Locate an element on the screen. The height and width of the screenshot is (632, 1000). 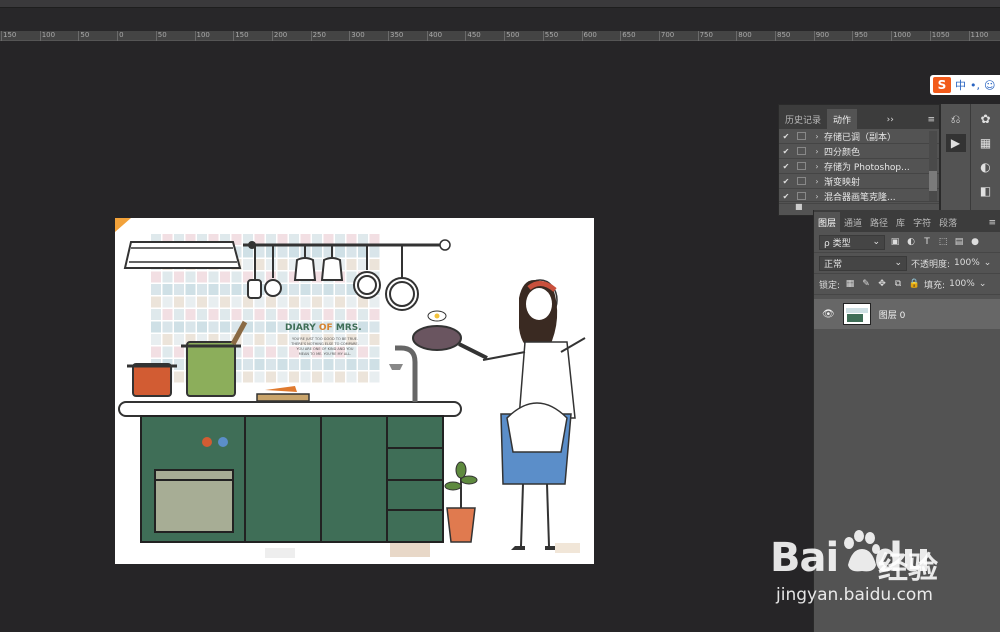
ime-punctuation: •, is located at coordinates (975, 85).